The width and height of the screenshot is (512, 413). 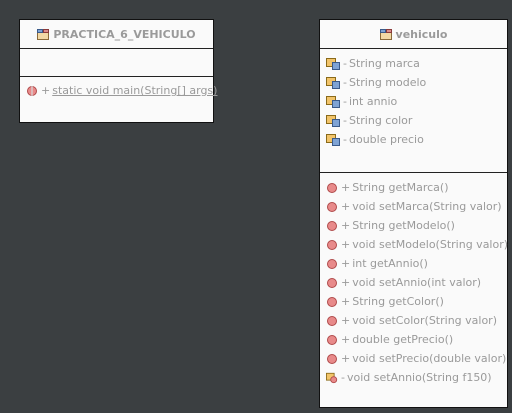 What do you see at coordinates (387, 82) in the screenshot?
I see `field-text: String modelo` at bounding box center [387, 82].